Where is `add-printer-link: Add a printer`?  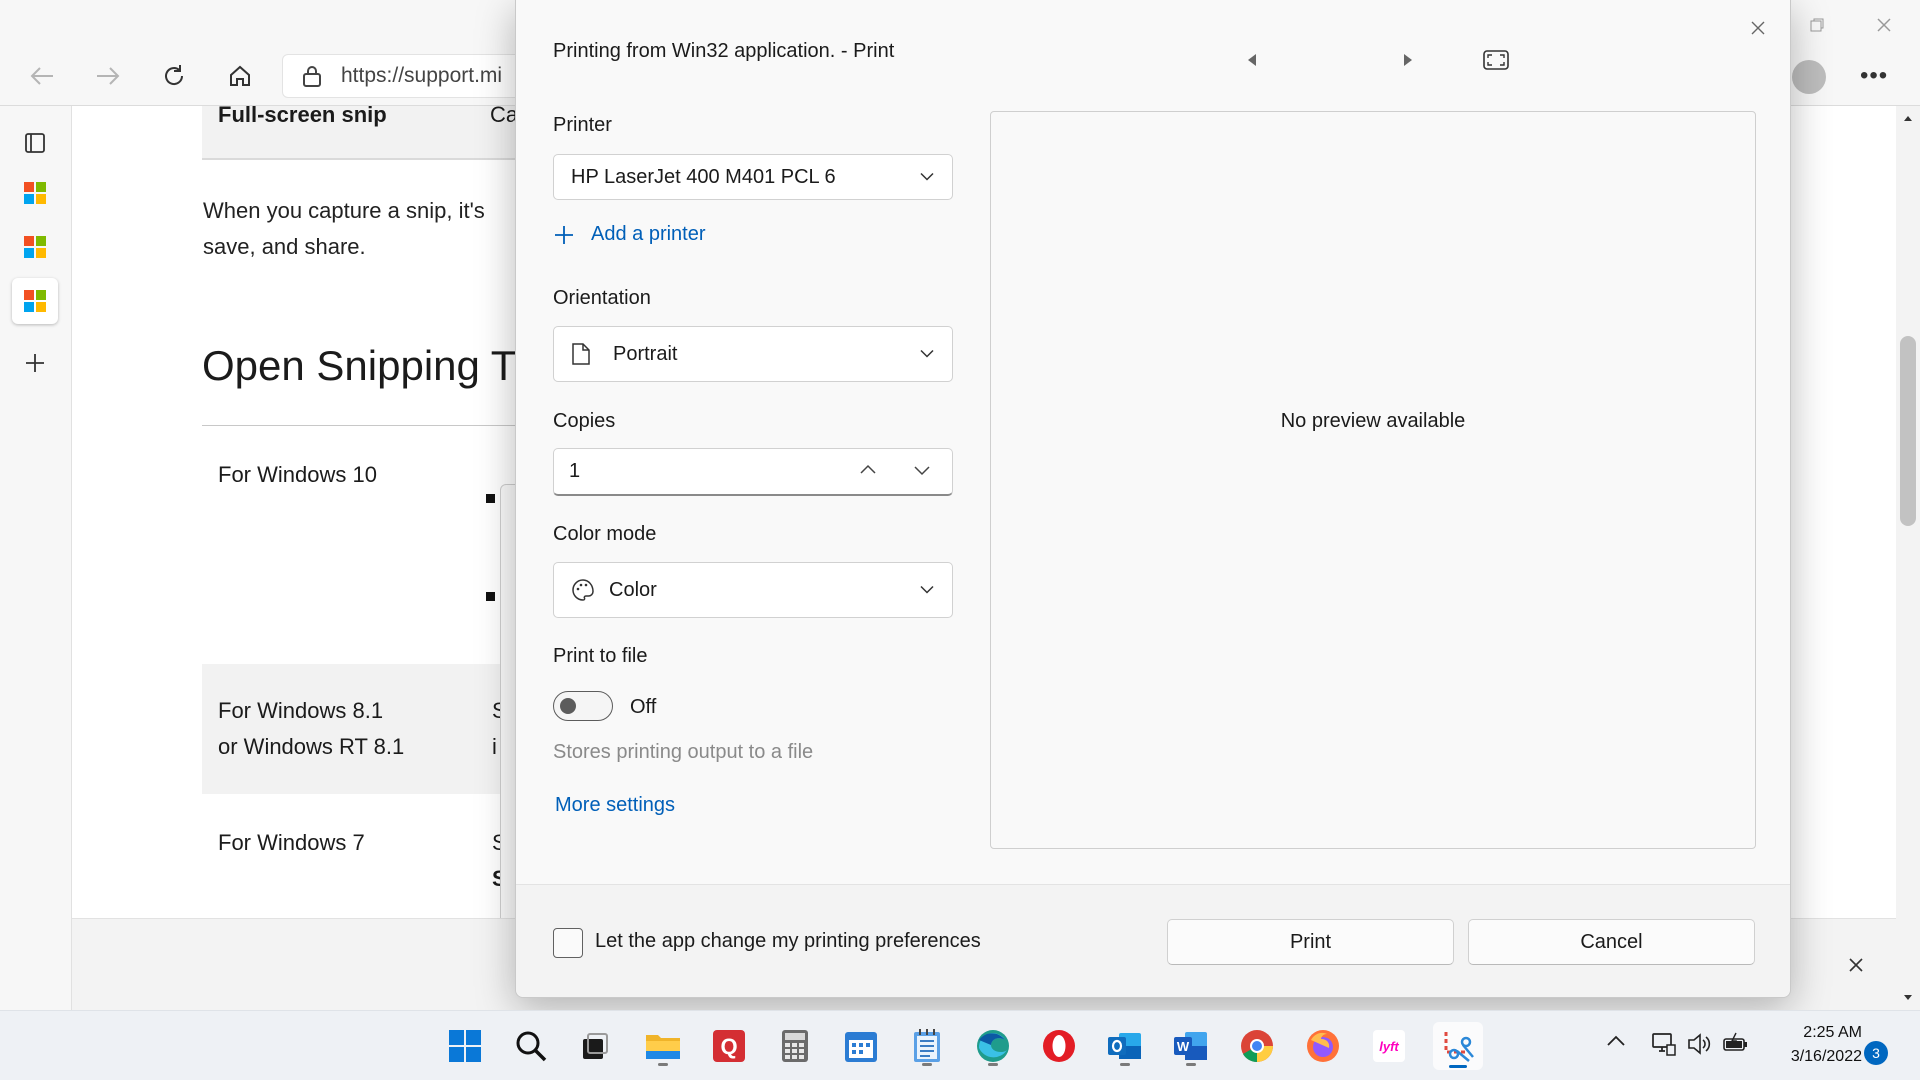 add-printer-link: Add a printer is located at coordinates (629, 234).